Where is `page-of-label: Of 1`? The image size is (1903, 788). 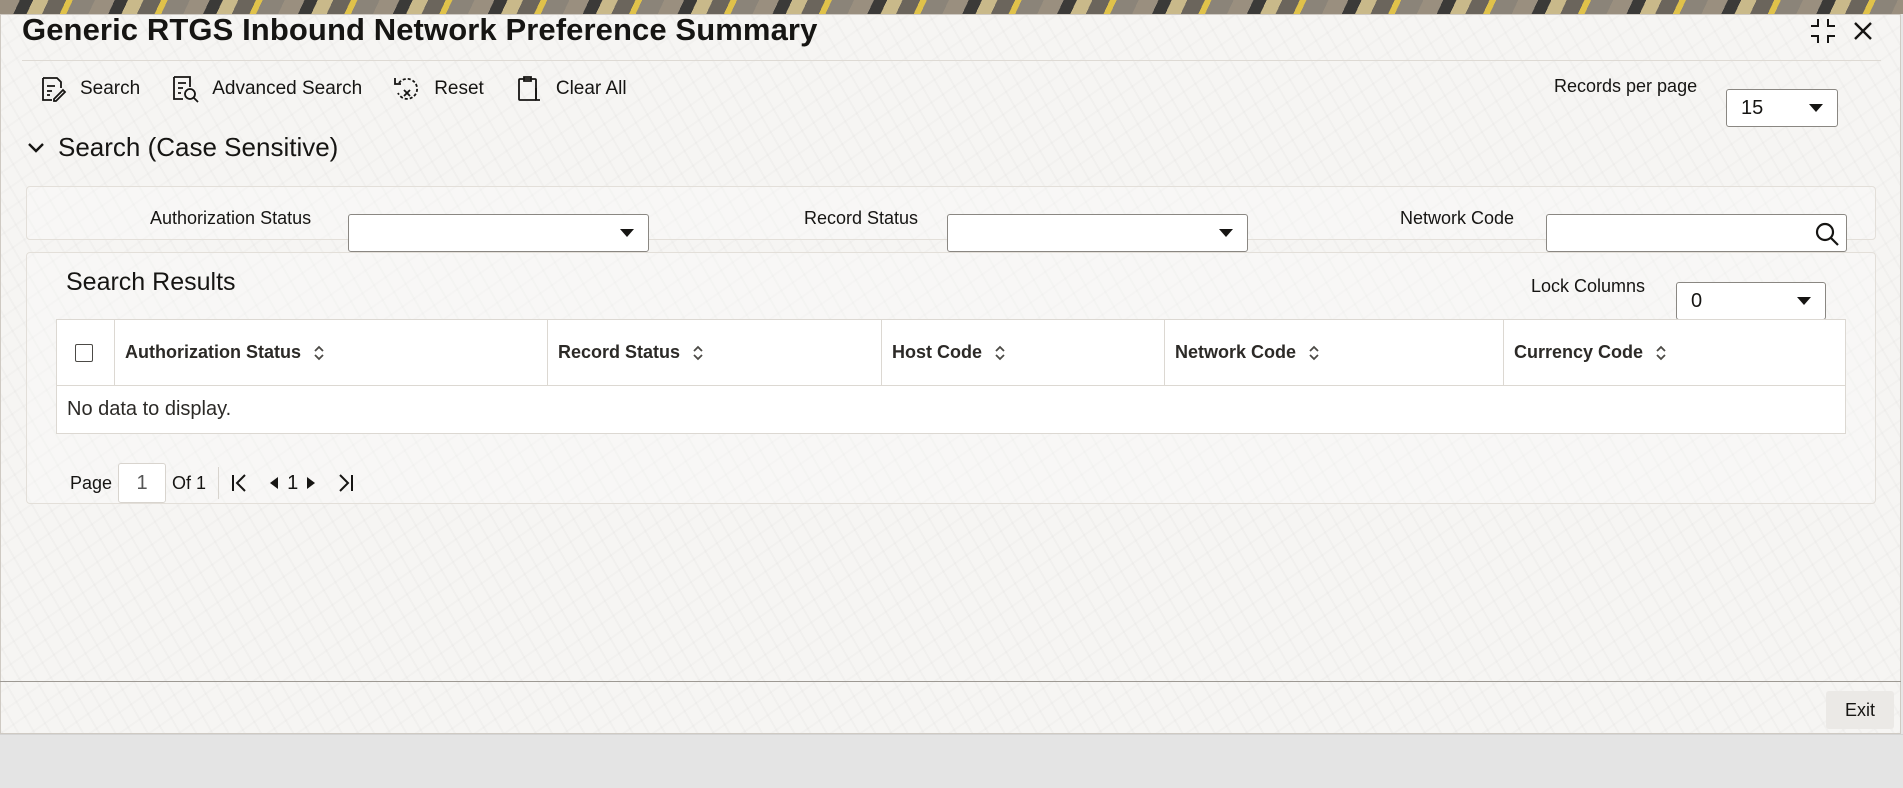
page-of-label: Of 1 is located at coordinates (189, 482).